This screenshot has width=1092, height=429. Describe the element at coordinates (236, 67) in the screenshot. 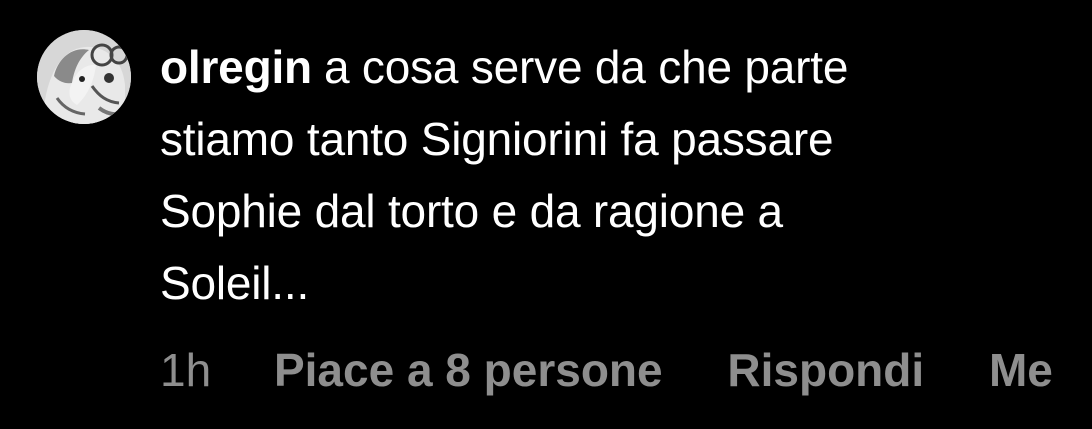

I see `username-link: olregin` at that location.